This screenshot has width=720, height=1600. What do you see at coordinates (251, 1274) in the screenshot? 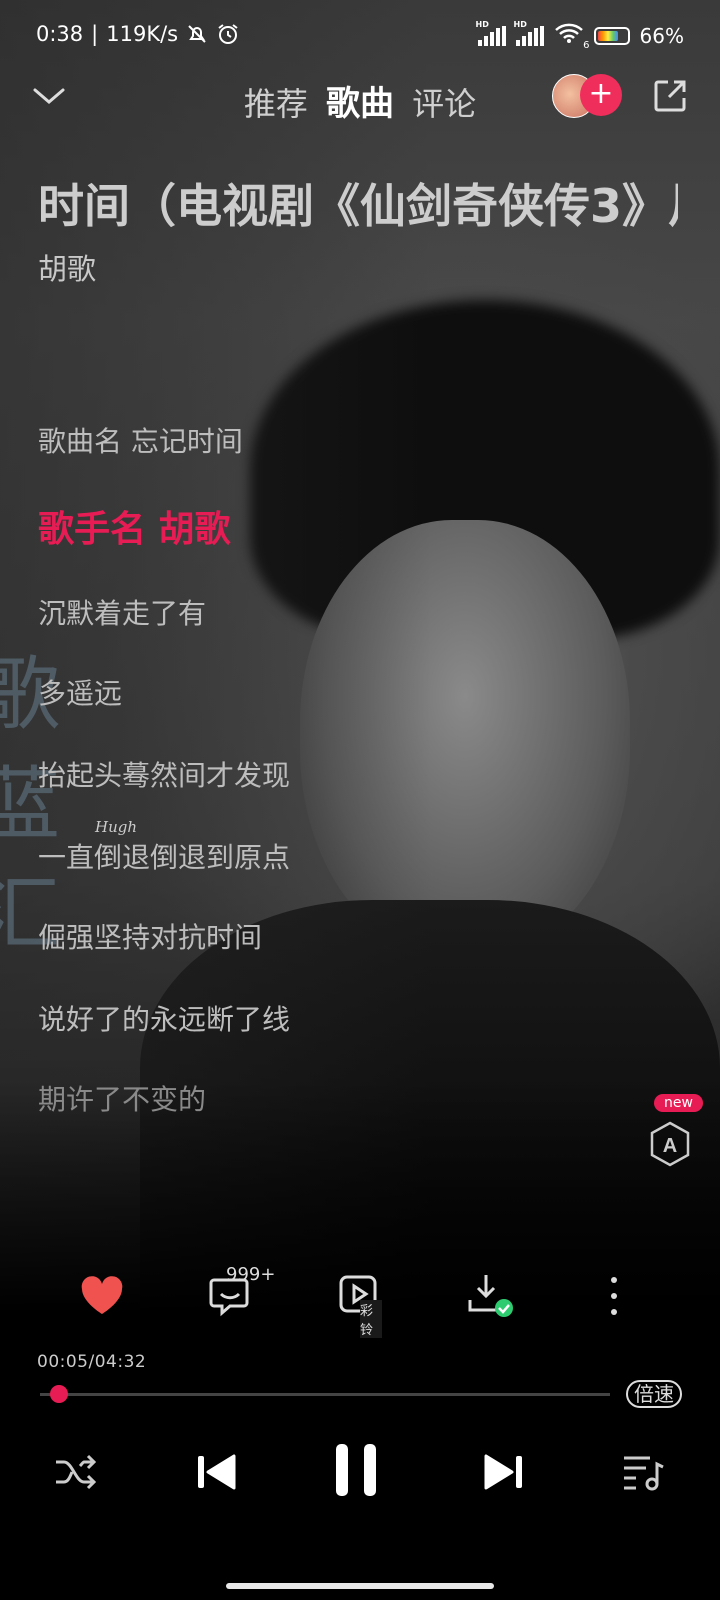
I see `comment-count: 999+` at bounding box center [251, 1274].